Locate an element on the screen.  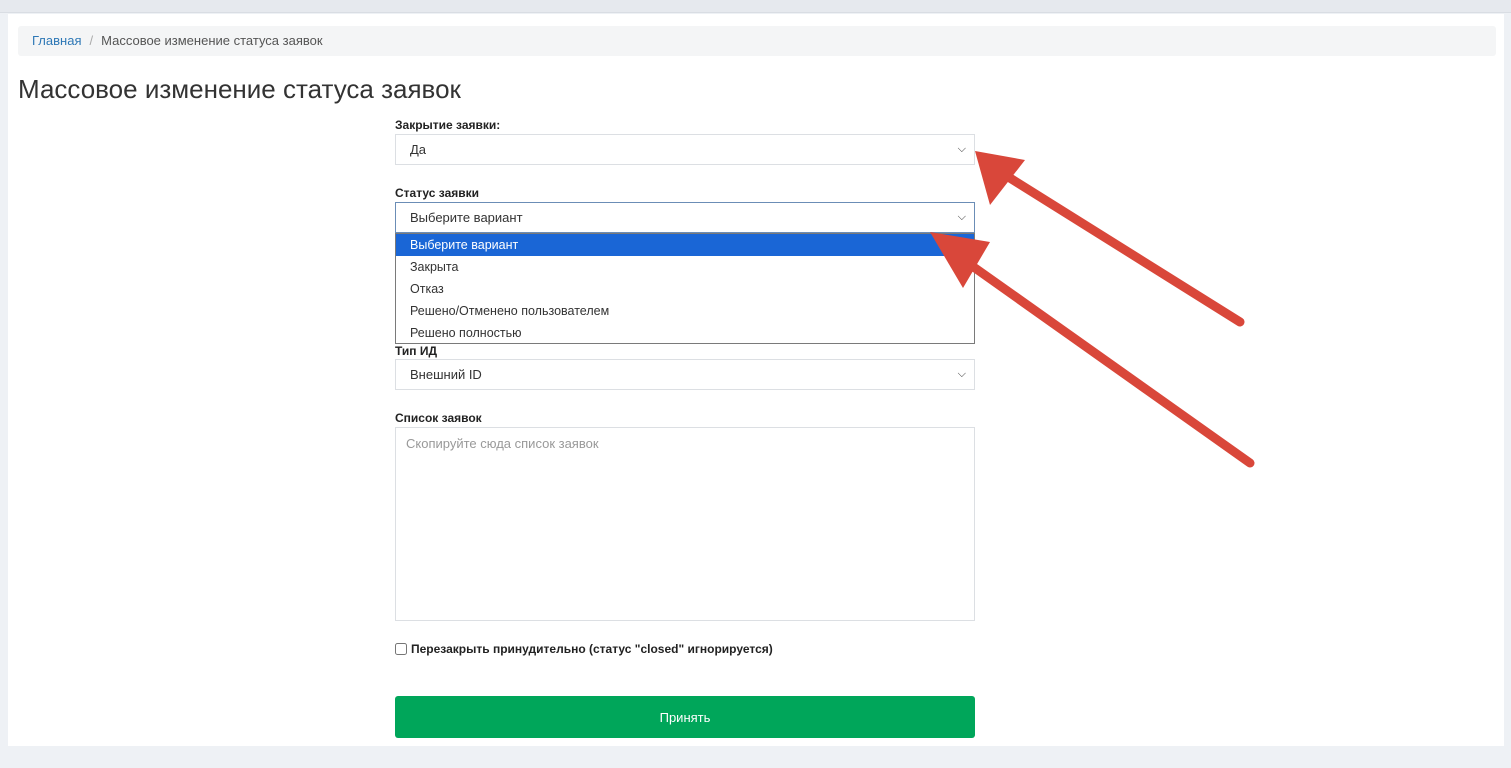
page-title: Массовое изменение статуса заявок is located at coordinates (239, 89).